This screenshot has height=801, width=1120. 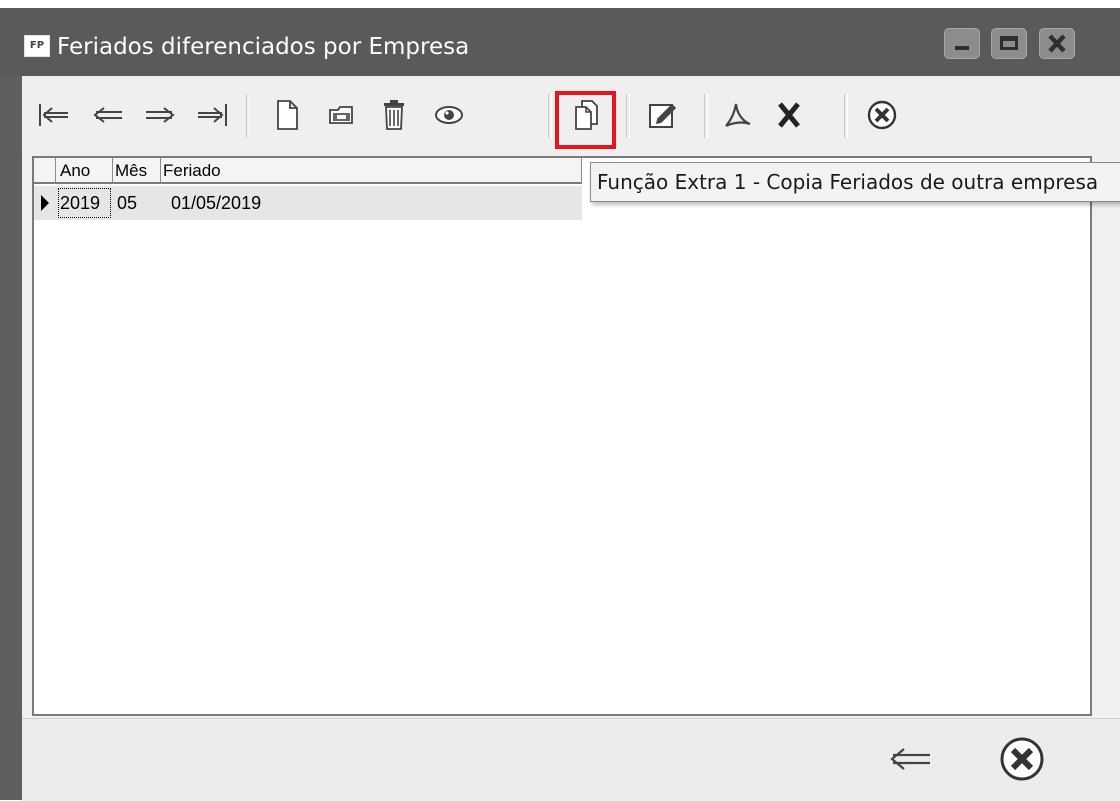 I want to click on pdf-icon, so click(x=738, y=115).